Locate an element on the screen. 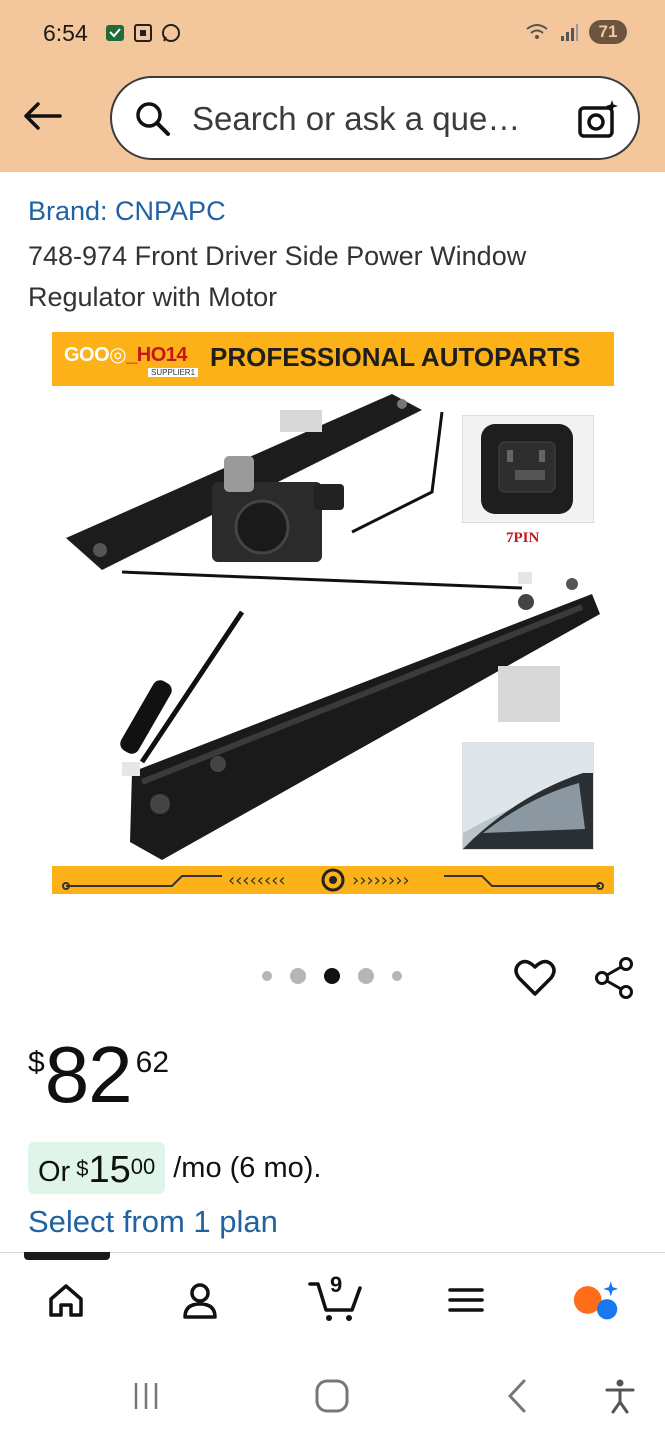 The height and width of the screenshot is (1440, 665). installment-symbol: $ is located at coordinates (82, 1168).